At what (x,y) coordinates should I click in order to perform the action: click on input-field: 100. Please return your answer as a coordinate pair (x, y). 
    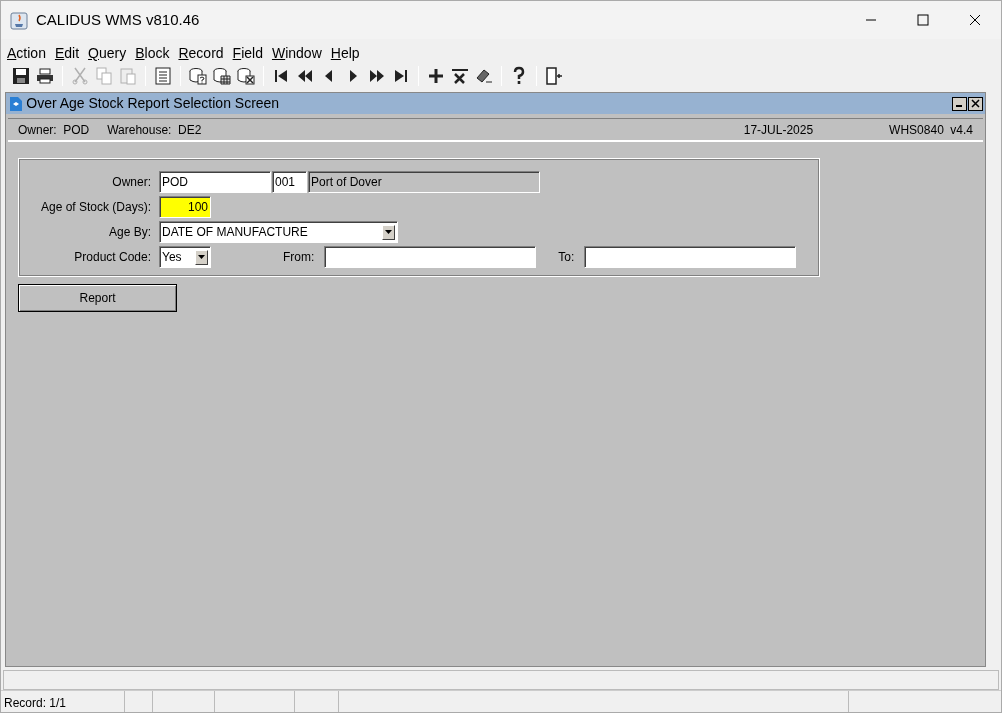
    Looking at the image, I should click on (185, 207).